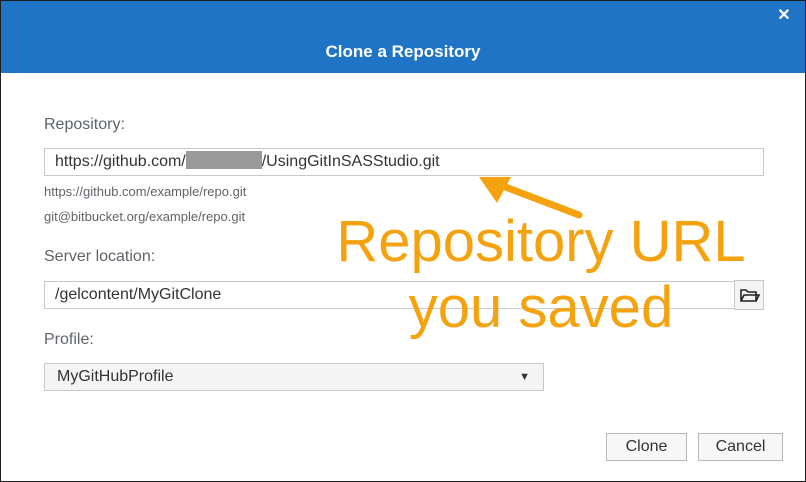 The image size is (806, 482). What do you see at coordinates (541, 241) in the screenshot?
I see `annotation-line-1: Repository URL` at bounding box center [541, 241].